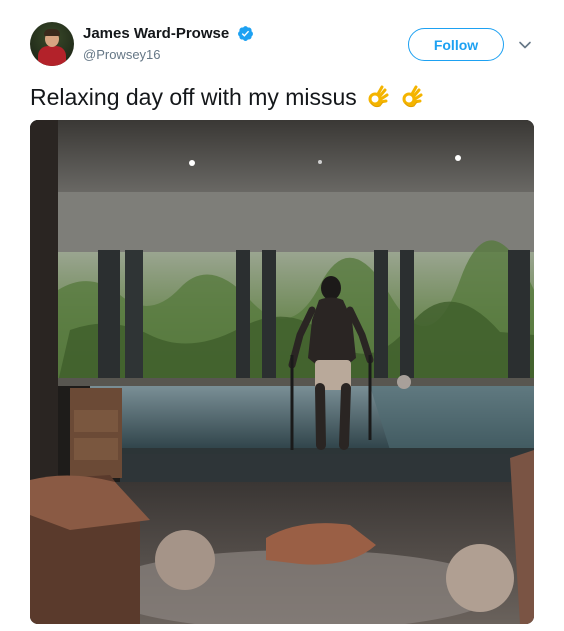  I want to click on display-name: James Ward-Prowse, so click(156, 34).